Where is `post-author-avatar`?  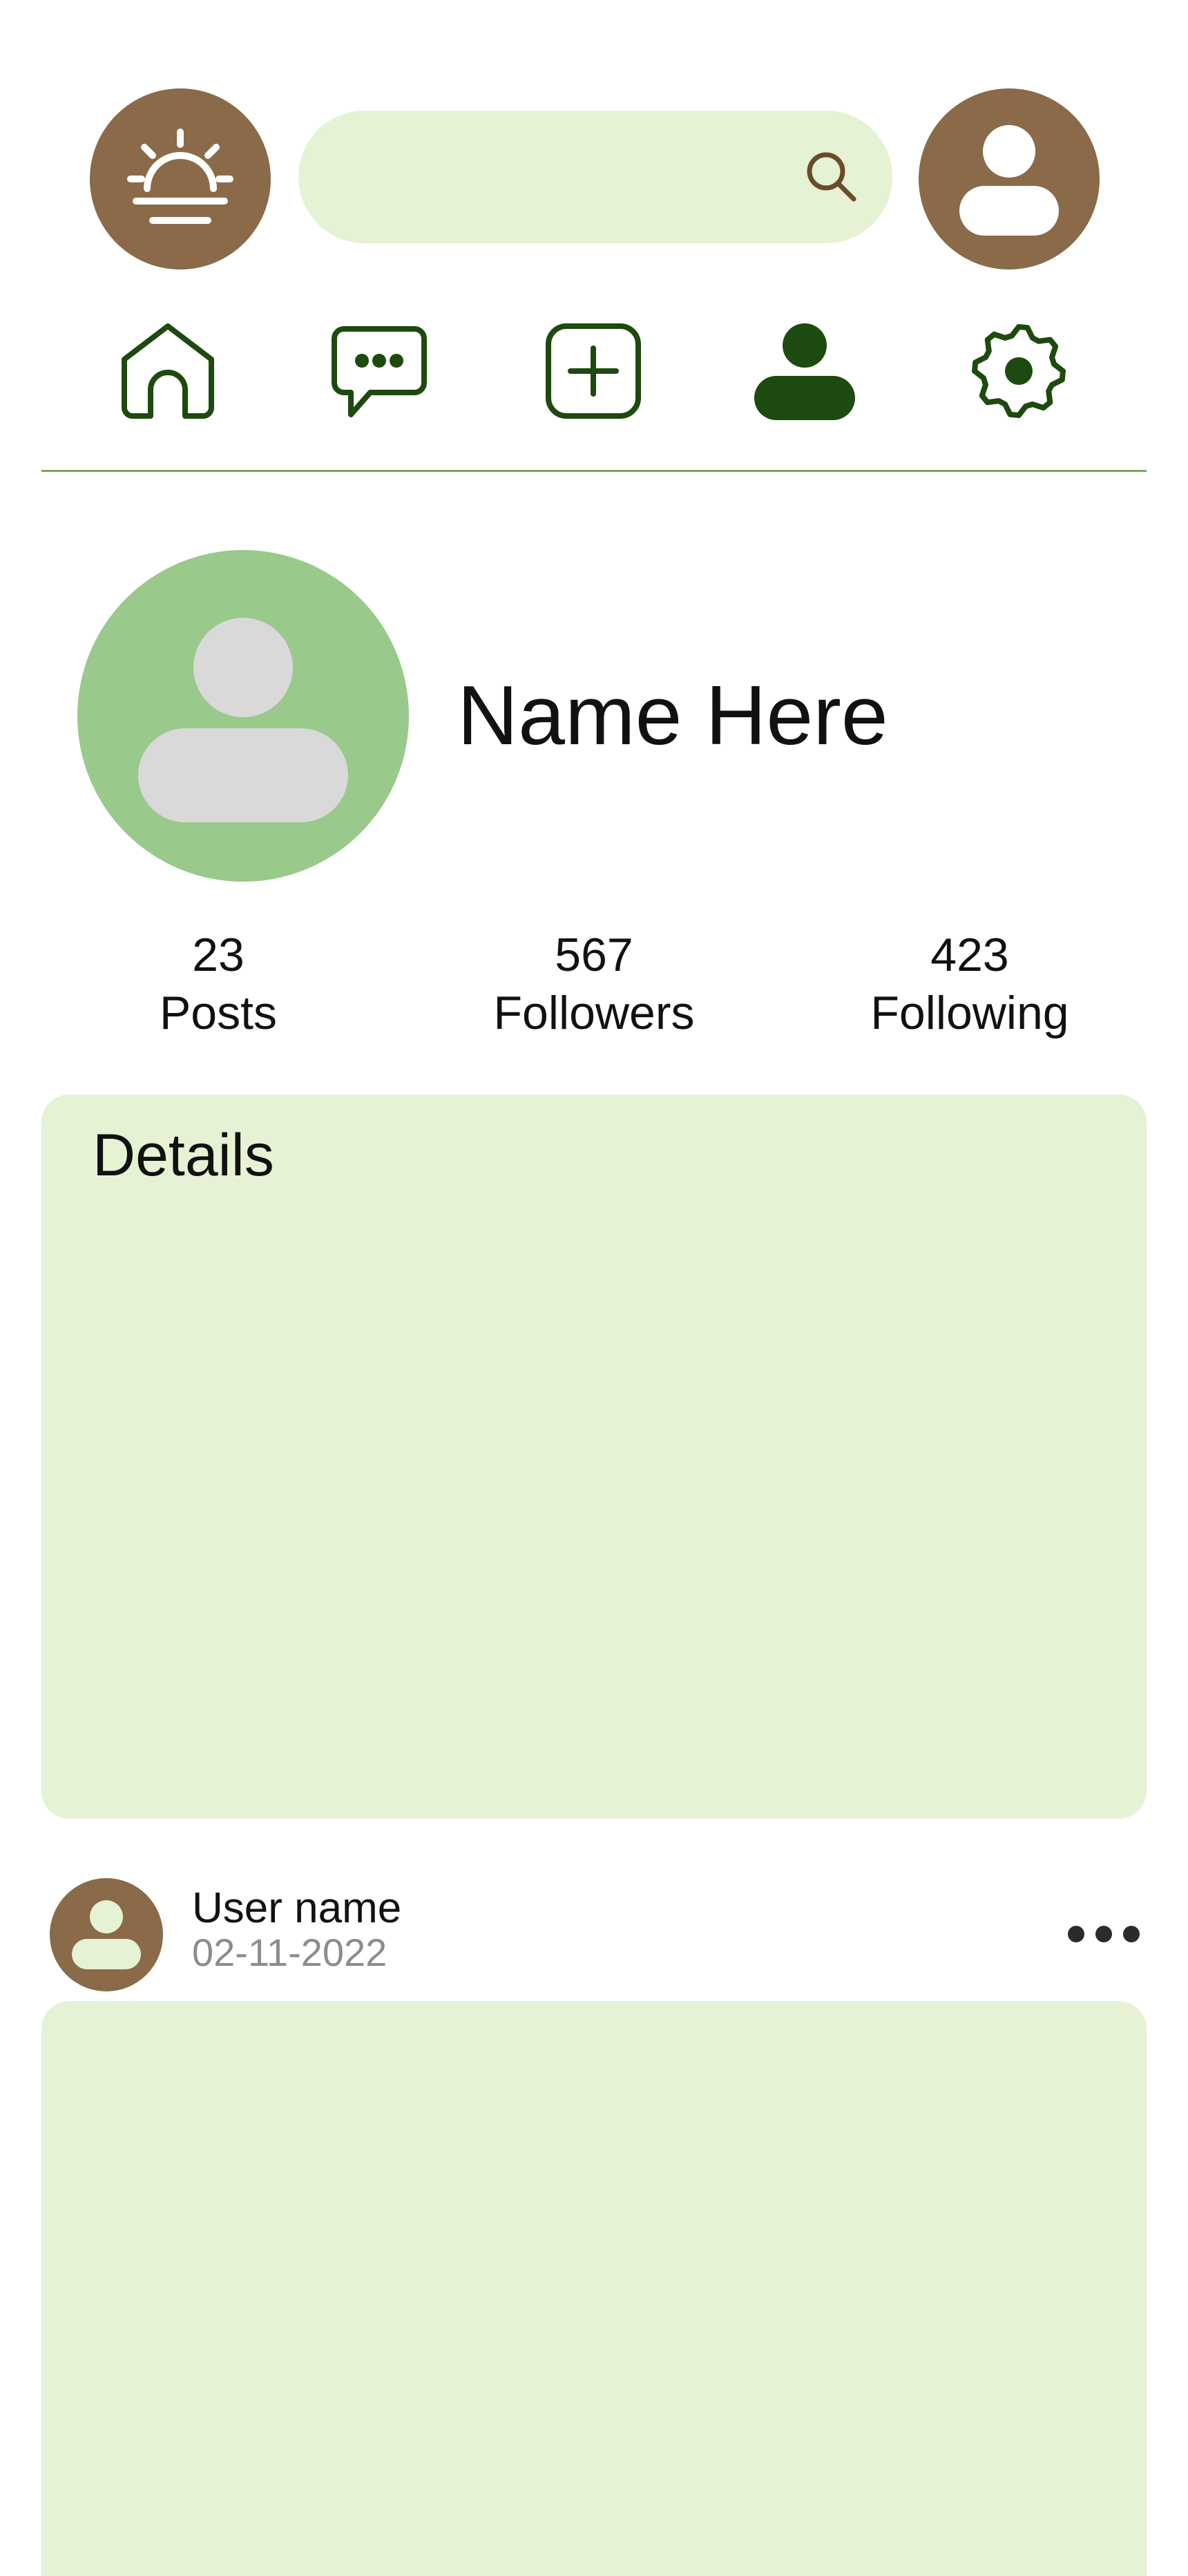 post-author-avatar is located at coordinates (106, 1934).